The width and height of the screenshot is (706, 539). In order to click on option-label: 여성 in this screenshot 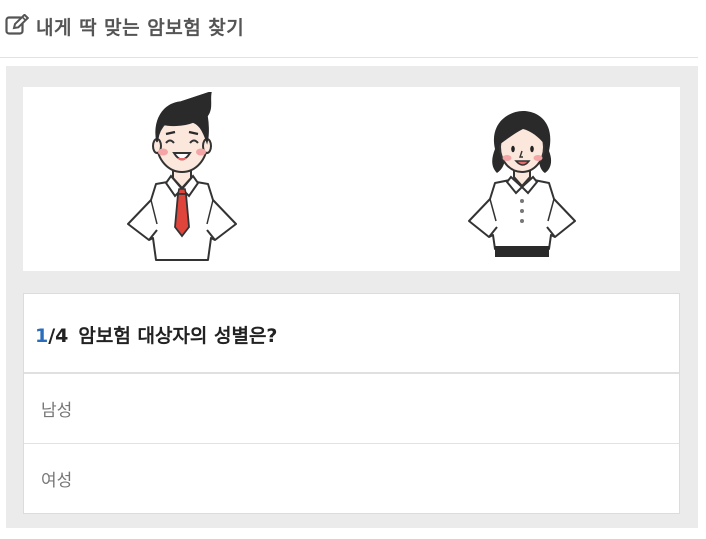, I will do `click(57, 481)`.